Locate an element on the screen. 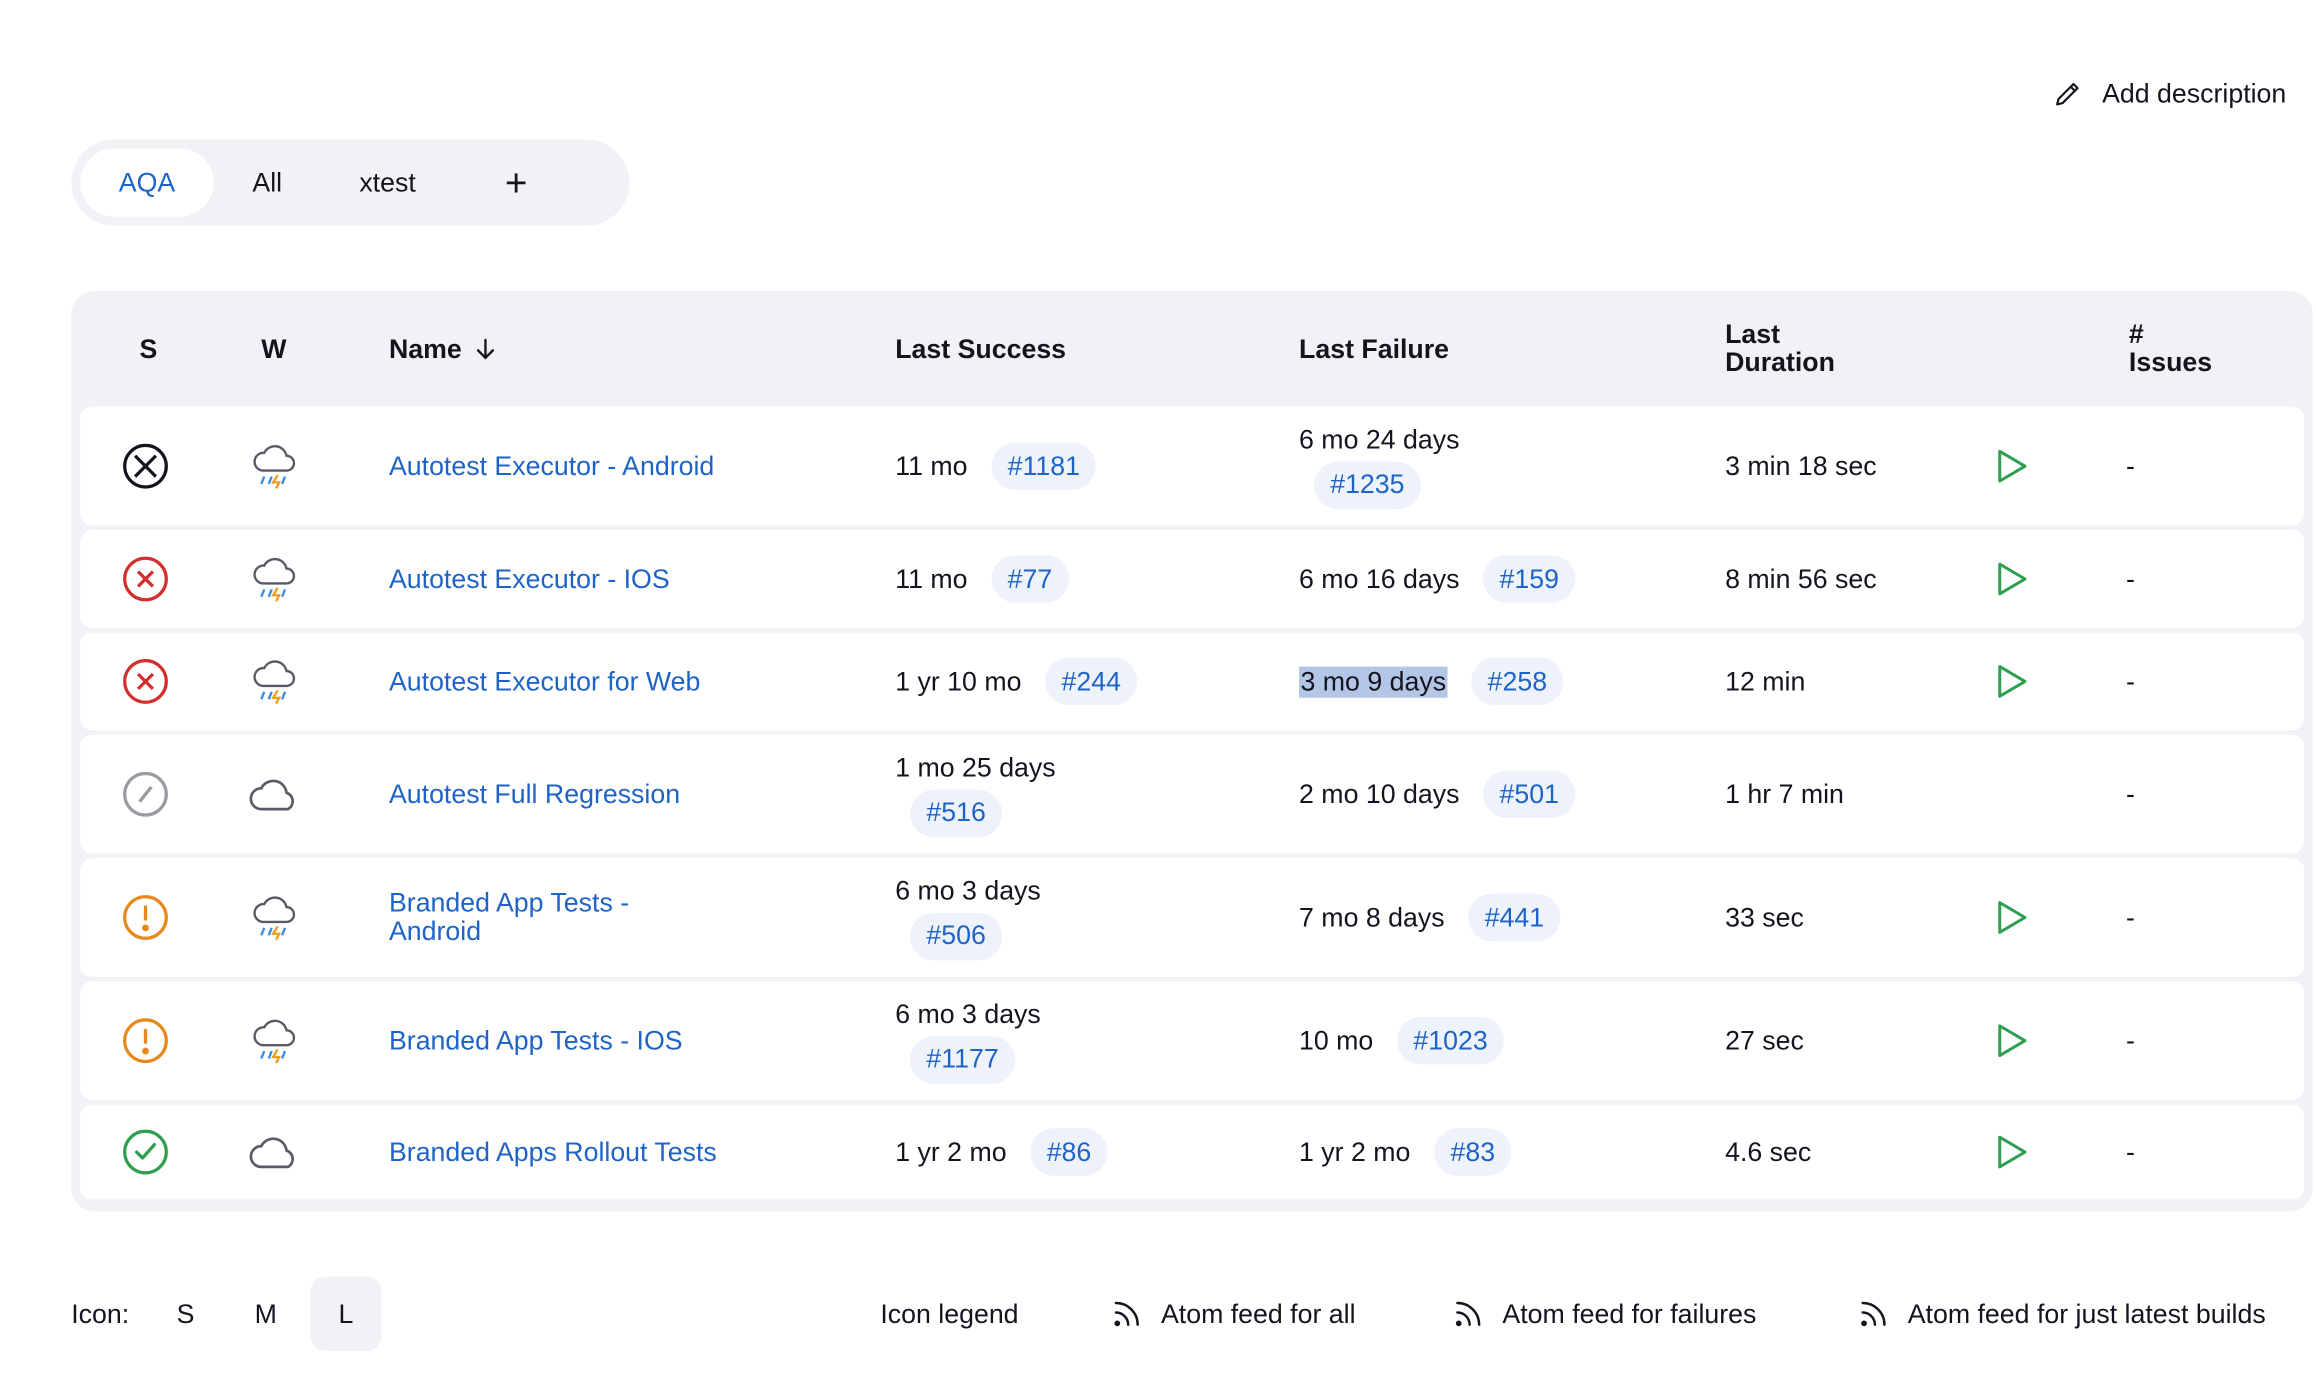  last-failure-build-link: #501 is located at coordinates (1529, 794).